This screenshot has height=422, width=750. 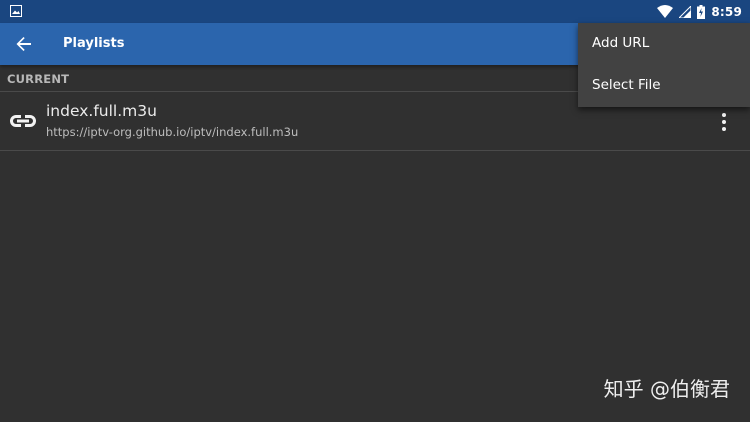 What do you see at coordinates (626, 85) in the screenshot?
I see `menu-item-label: Select File` at bounding box center [626, 85].